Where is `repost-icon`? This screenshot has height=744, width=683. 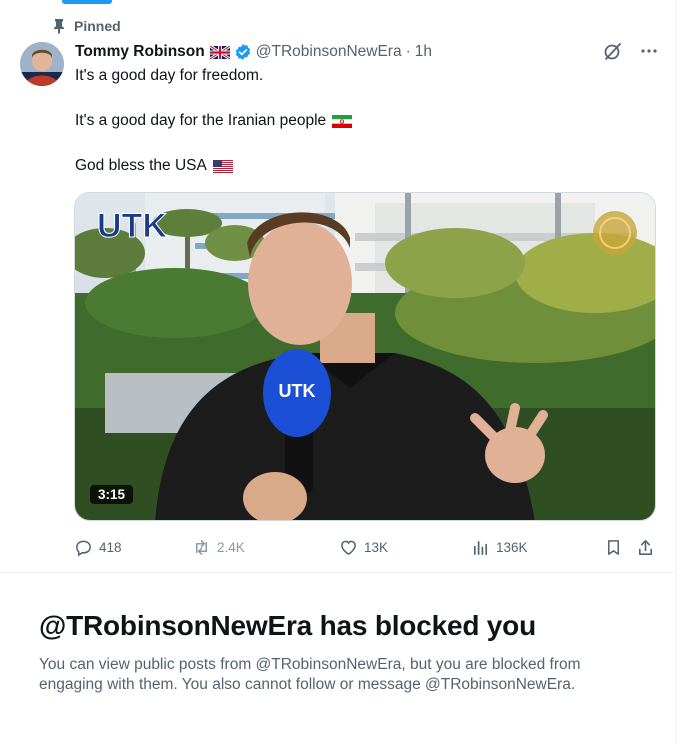
repost-icon is located at coordinates (201, 547).